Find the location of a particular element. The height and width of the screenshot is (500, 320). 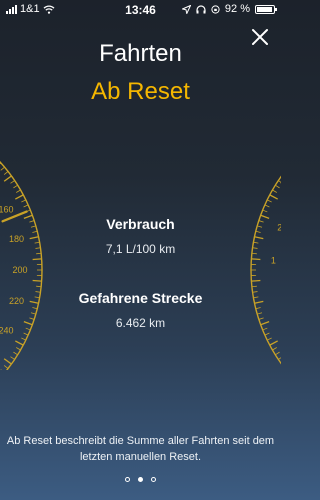

battery-percent: 92 % is located at coordinates (237, 9).